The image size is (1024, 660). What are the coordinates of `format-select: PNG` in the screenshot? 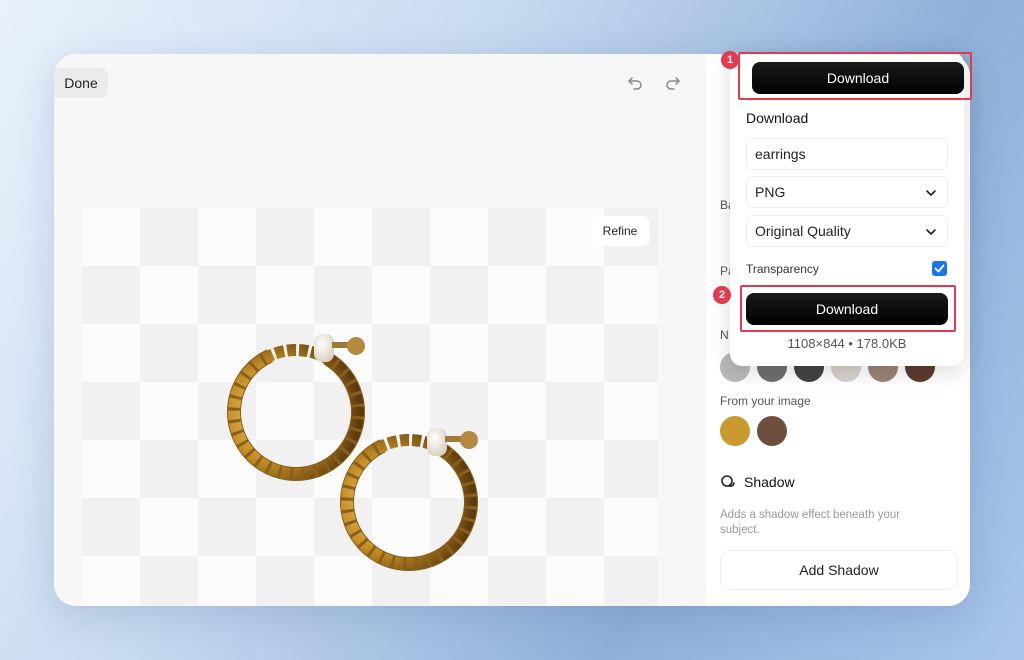 It's located at (847, 192).